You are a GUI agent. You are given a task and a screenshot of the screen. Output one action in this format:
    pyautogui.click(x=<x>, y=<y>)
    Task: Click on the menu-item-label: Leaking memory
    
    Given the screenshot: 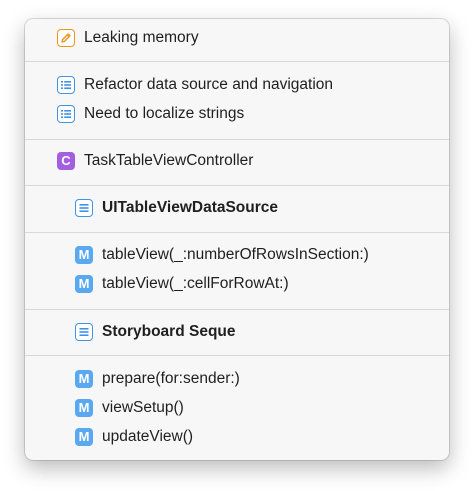 What is the action you would take?
    pyautogui.click(x=141, y=37)
    